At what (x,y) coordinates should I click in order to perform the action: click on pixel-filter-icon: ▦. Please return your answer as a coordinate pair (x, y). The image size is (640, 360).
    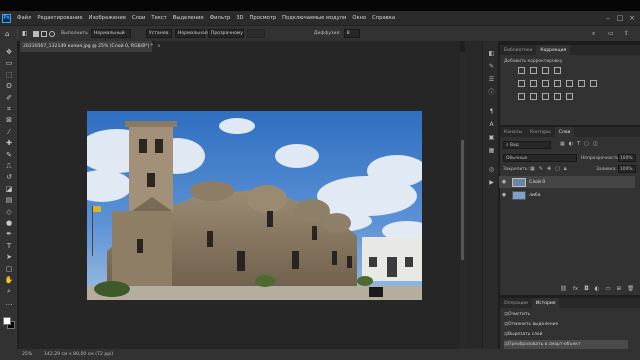
    Looking at the image, I should click on (562, 144).